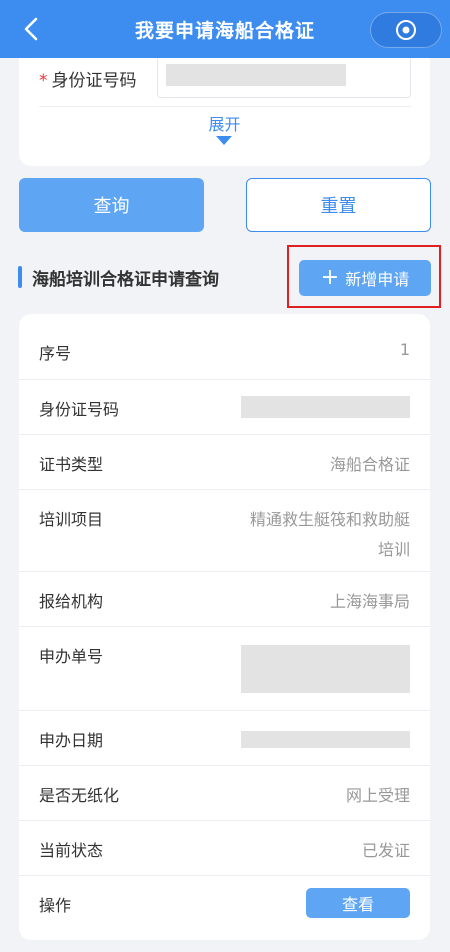 This screenshot has height=952, width=450. I want to click on status-value: 已发证, so click(385, 850).